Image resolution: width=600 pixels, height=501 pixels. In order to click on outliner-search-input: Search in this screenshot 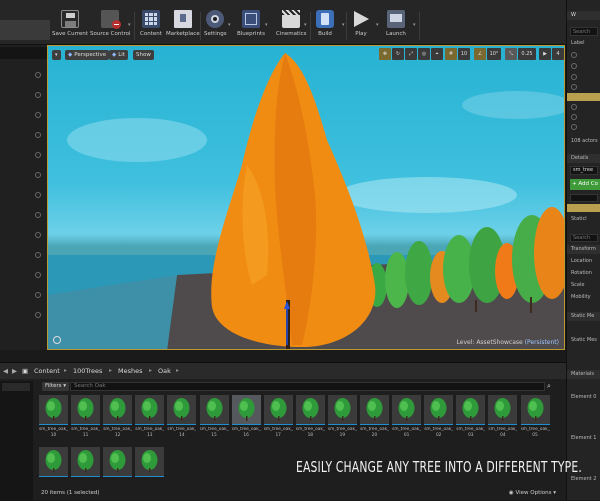, I will do `click(584, 31)`.